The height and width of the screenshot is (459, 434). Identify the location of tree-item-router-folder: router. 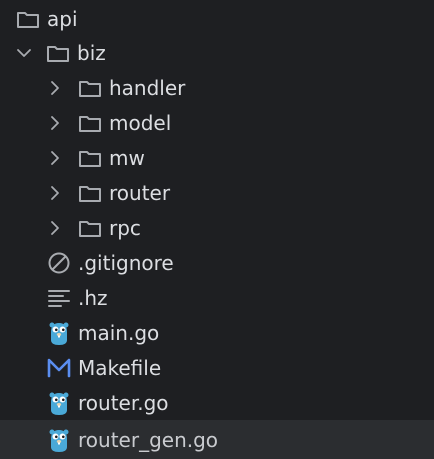
(217, 192).